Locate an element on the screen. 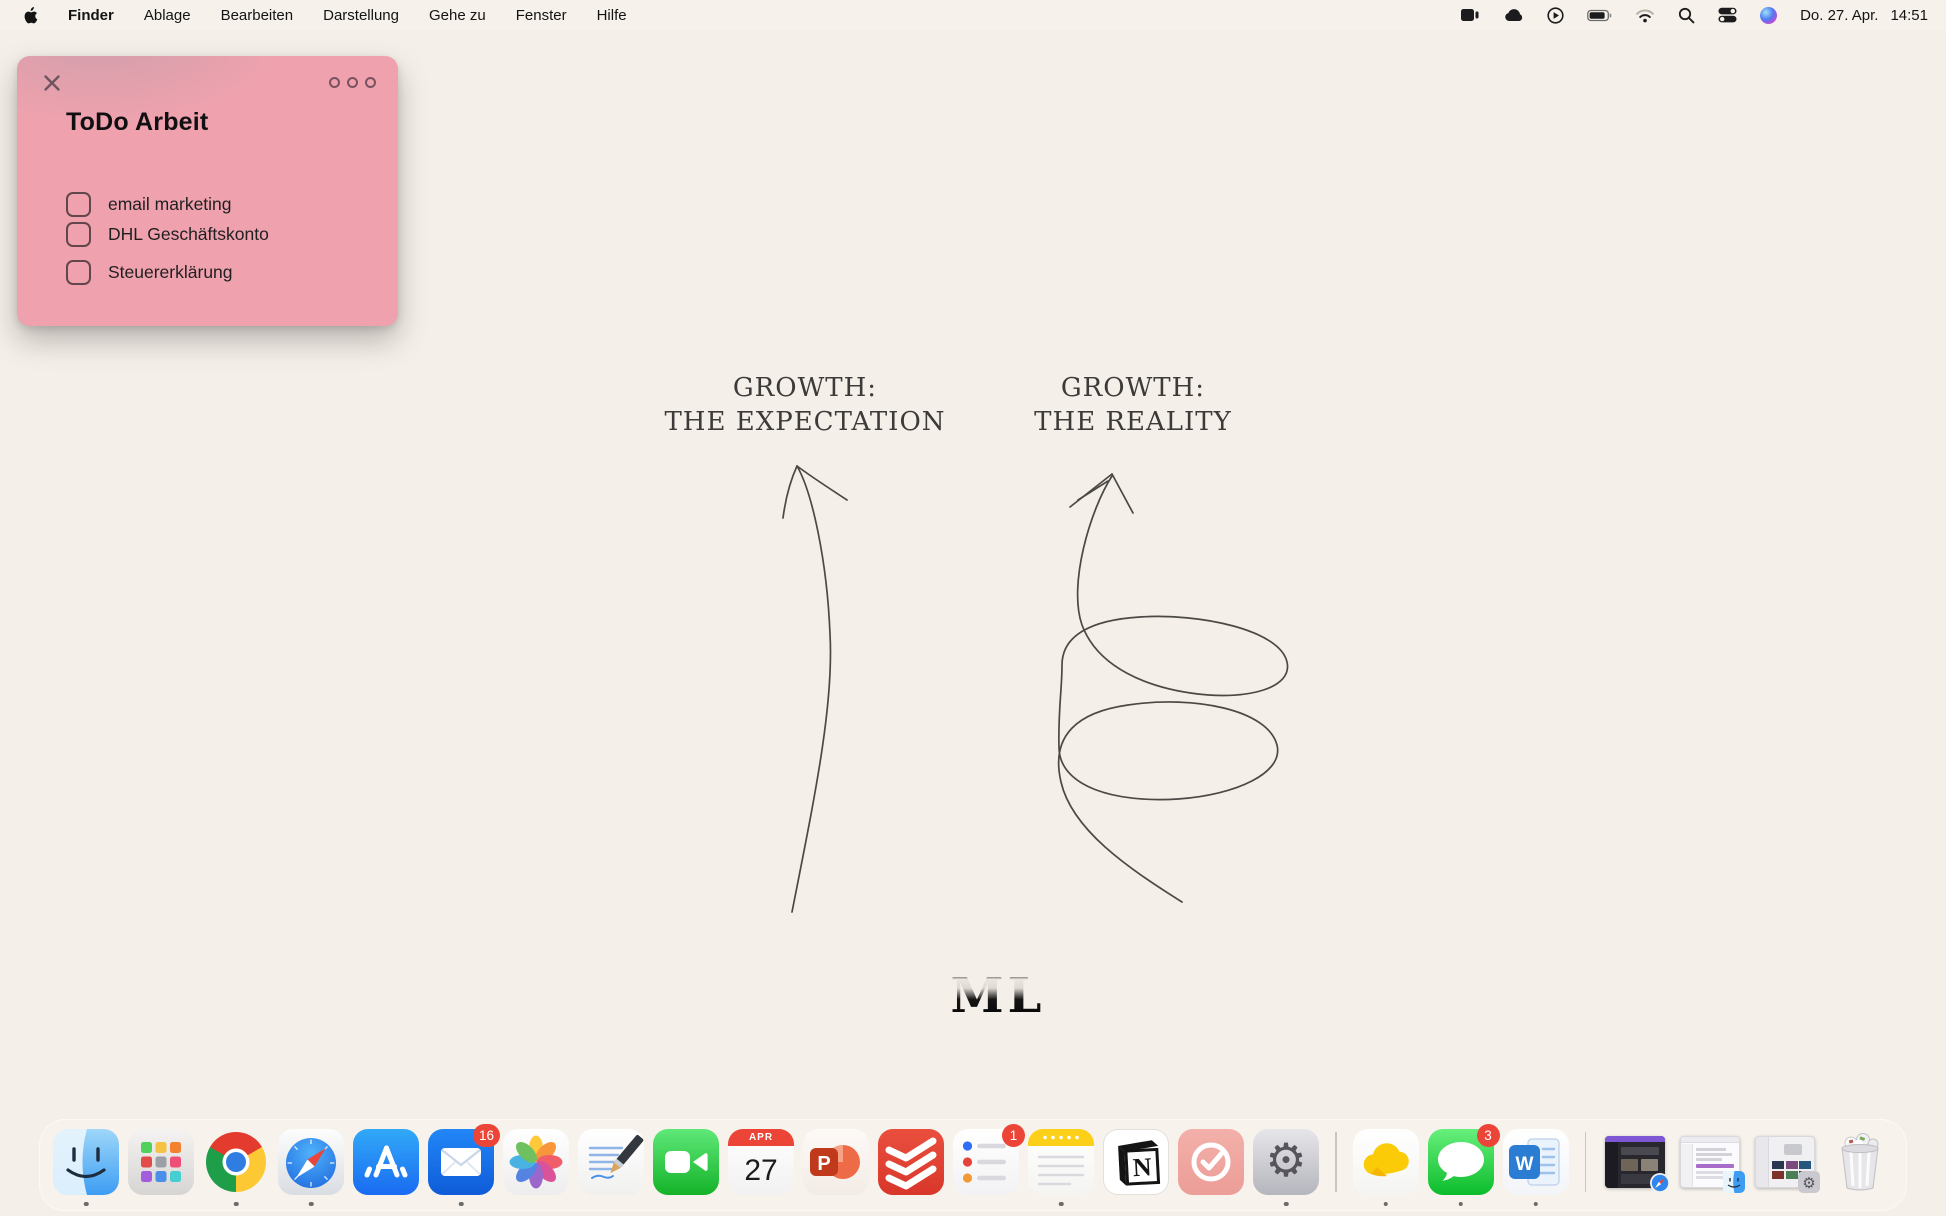 This screenshot has width=1946, height=1216. play-circle-icon is located at coordinates (1555, 15).